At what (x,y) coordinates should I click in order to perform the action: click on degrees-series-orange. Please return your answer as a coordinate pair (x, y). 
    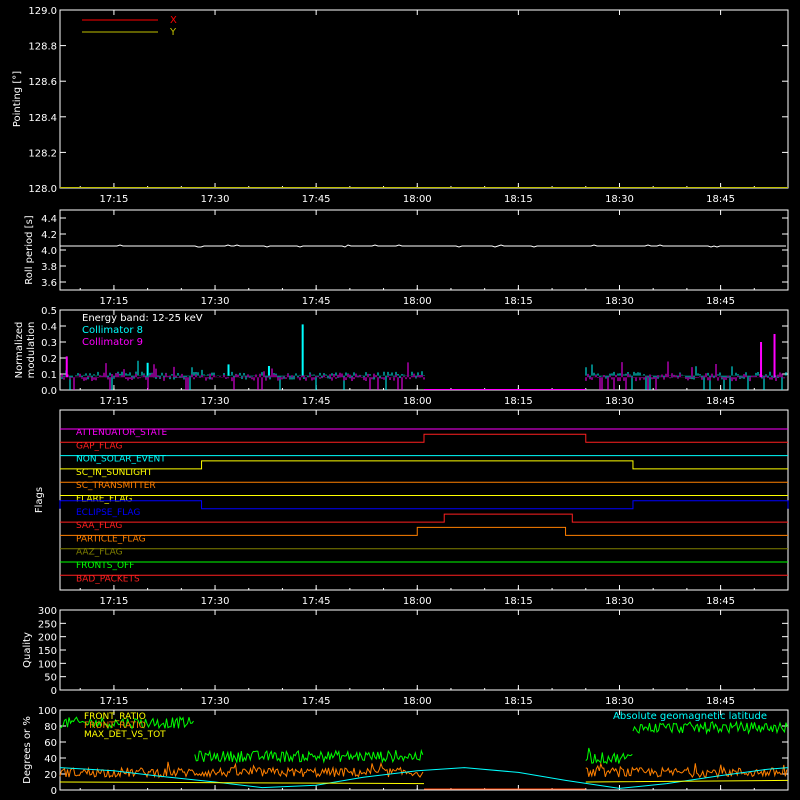
    Looking at the image, I should click on (423, 770).